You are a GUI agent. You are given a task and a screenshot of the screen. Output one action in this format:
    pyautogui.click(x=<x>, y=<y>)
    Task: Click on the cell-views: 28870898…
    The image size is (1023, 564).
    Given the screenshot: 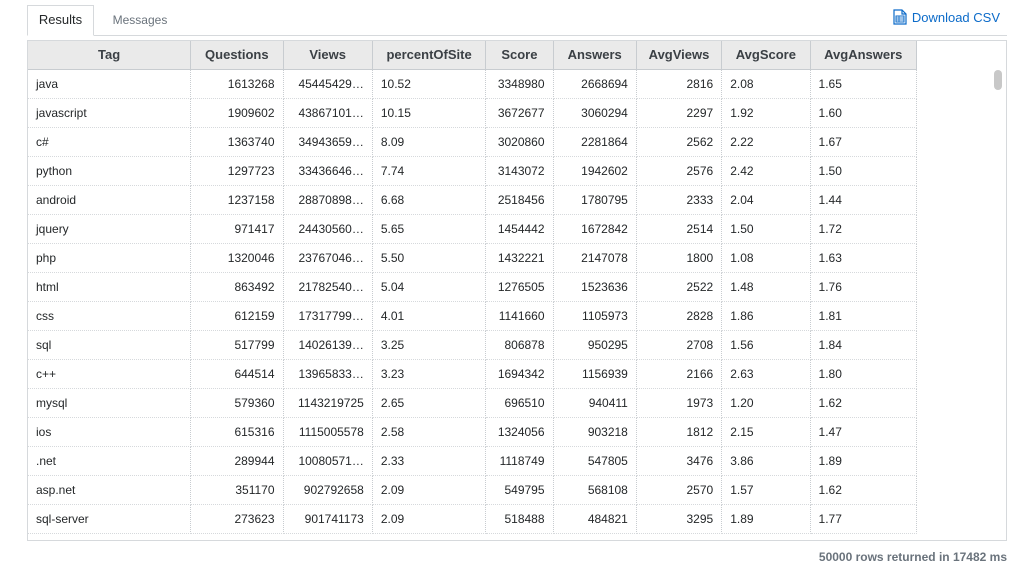 What is the action you would take?
    pyautogui.click(x=328, y=200)
    